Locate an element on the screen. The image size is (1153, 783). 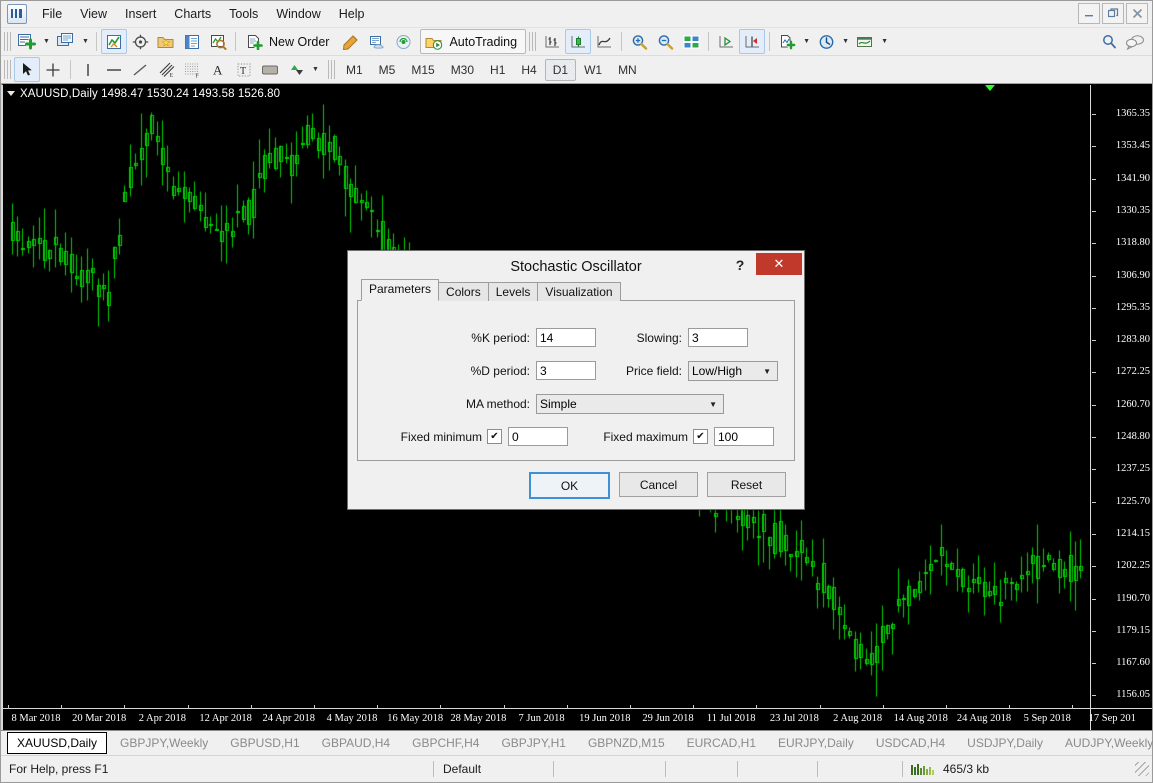
new-chart-dropdown-icon: ▼ is located at coordinates (46, 41).